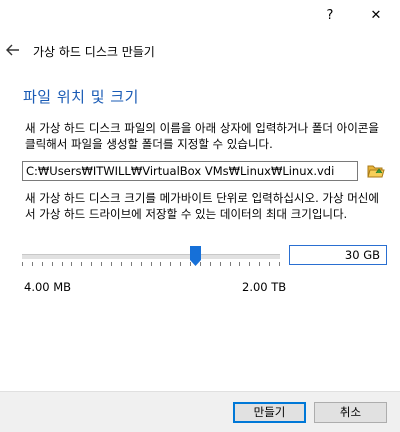 This screenshot has width=400, height=432. What do you see at coordinates (48, 287) in the screenshot?
I see `slider-min-label: 4.00 MB` at bounding box center [48, 287].